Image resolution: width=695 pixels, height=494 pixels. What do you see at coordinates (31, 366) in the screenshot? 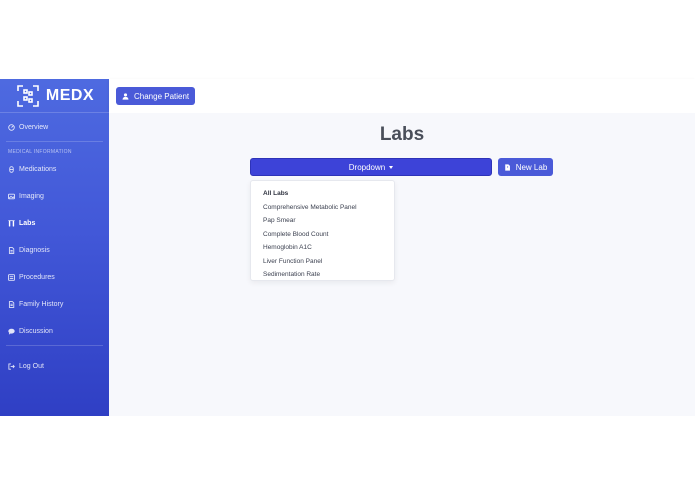
I see `sidebar-item-label: Log Out` at bounding box center [31, 366].